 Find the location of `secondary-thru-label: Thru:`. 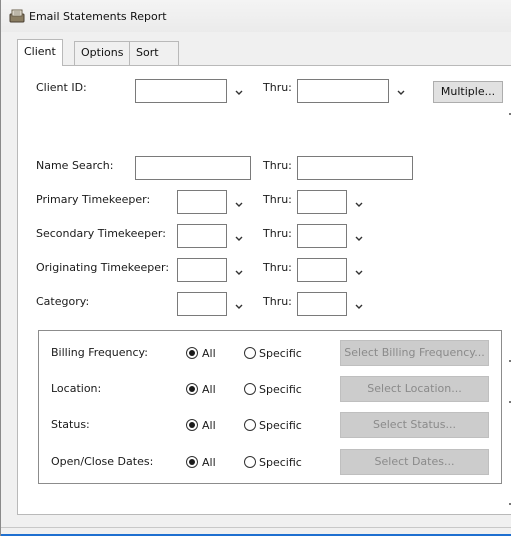

secondary-thru-label: Thru: is located at coordinates (277, 233).